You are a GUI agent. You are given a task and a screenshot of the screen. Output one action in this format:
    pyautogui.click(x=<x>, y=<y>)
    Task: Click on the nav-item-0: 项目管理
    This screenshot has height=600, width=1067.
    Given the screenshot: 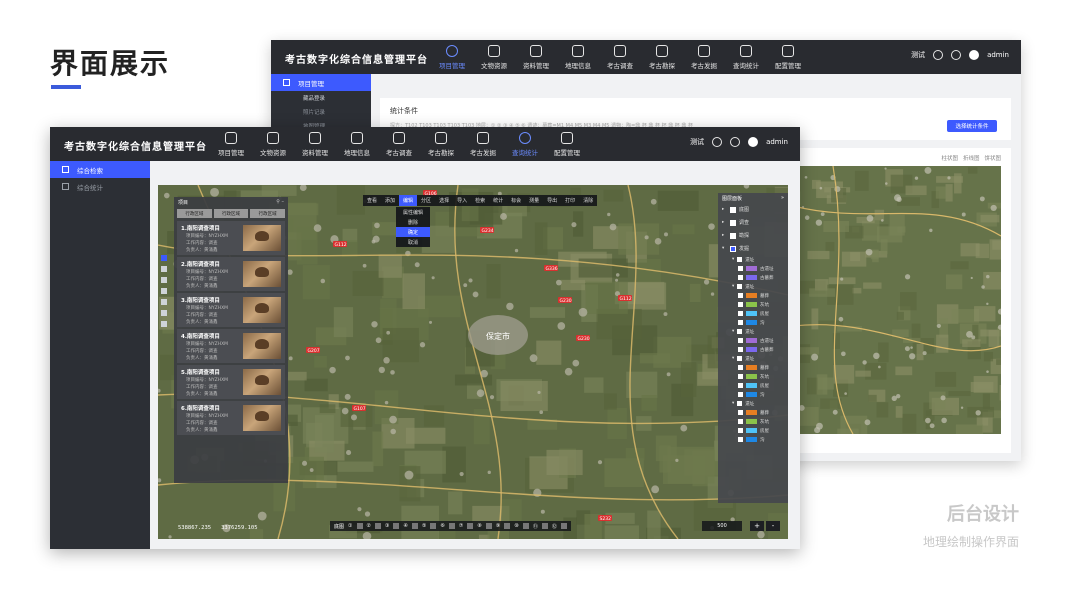 What is the action you would take?
    pyautogui.click(x=231, y=144)
    